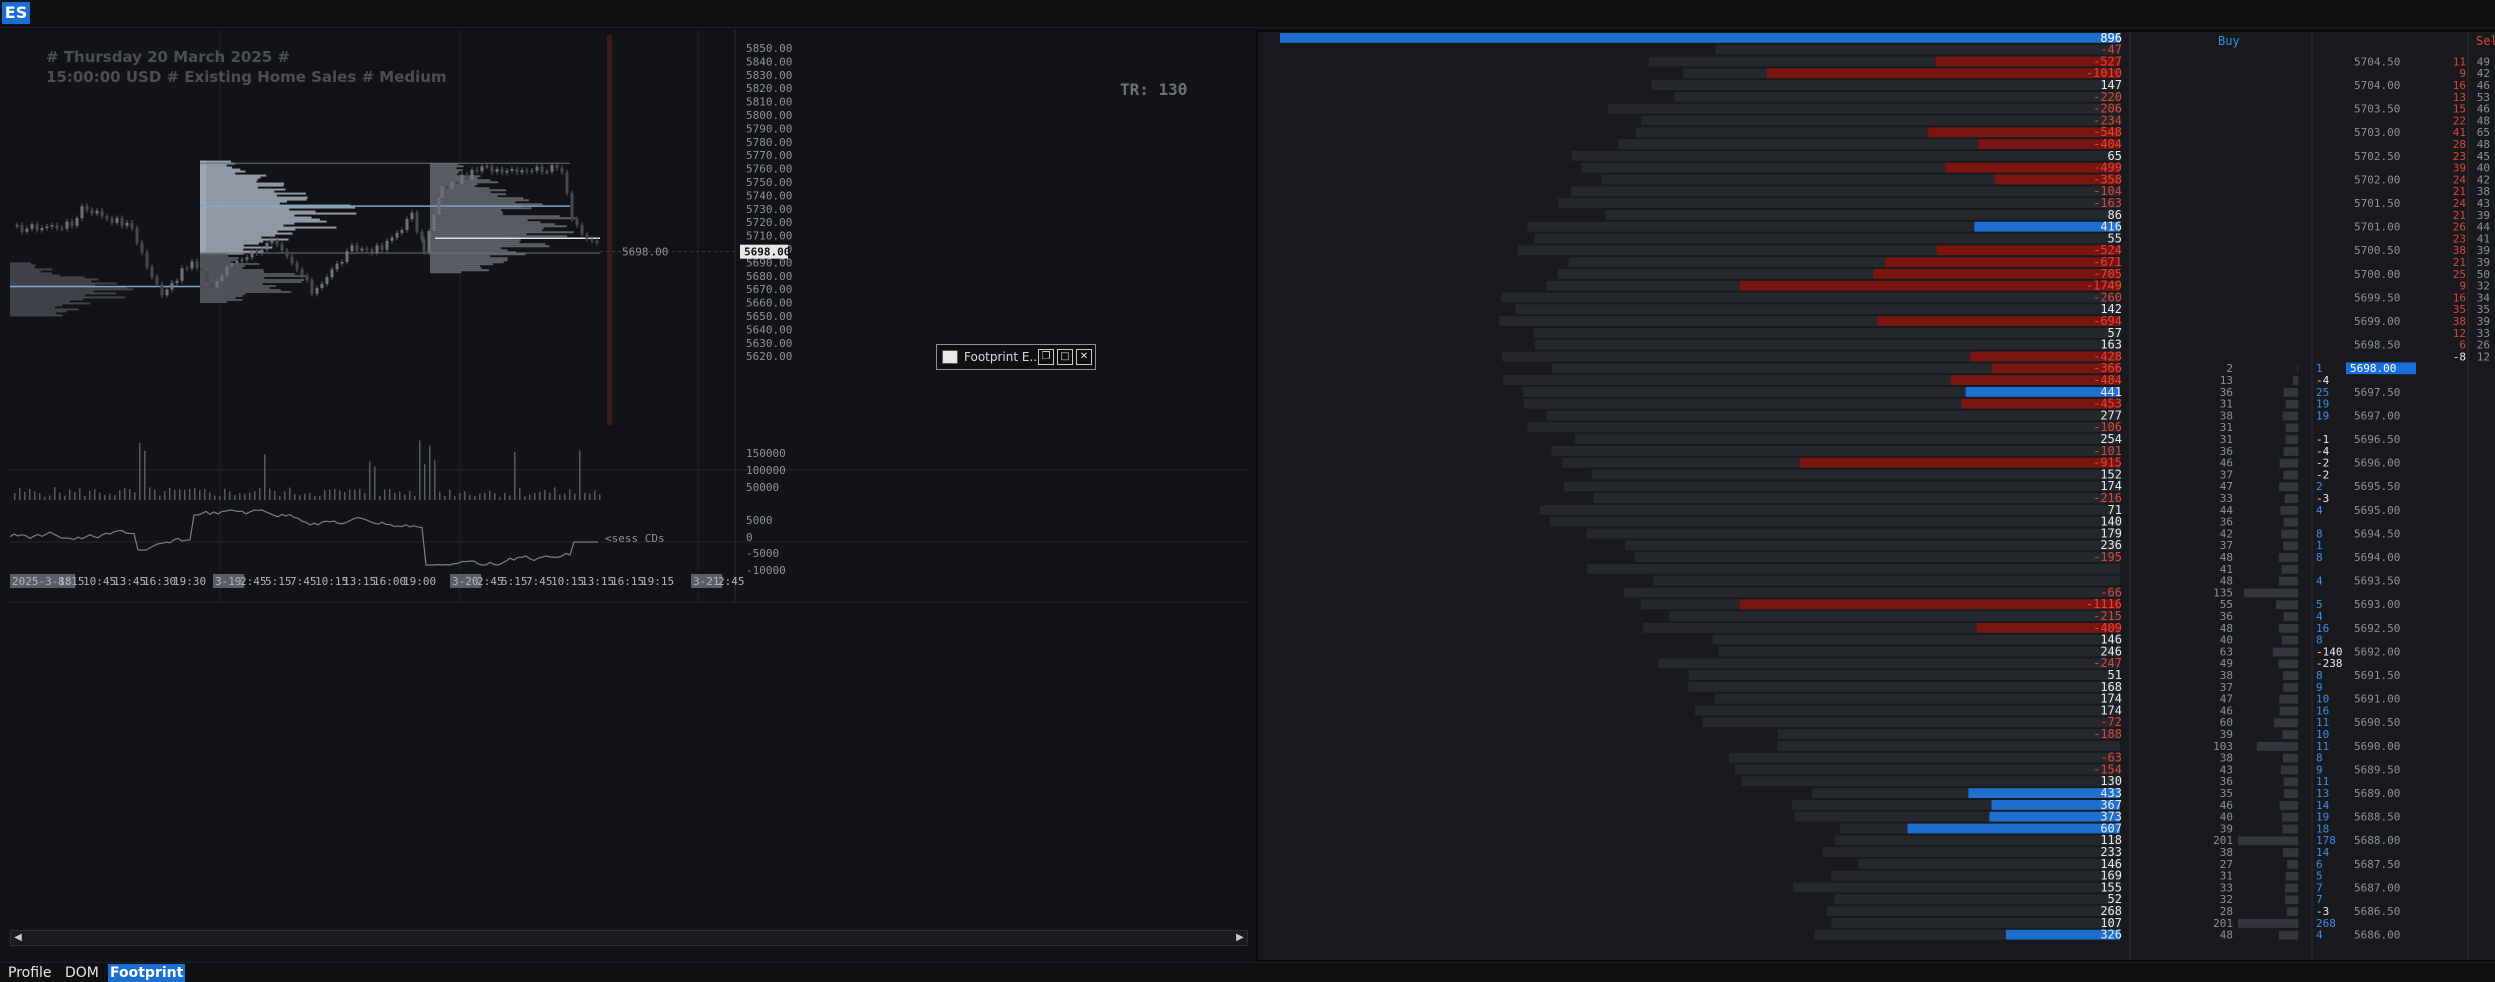 This screenshot has width=2495, height=982. I want to click on dom-row: 169 31 5, so click(2077, 876).